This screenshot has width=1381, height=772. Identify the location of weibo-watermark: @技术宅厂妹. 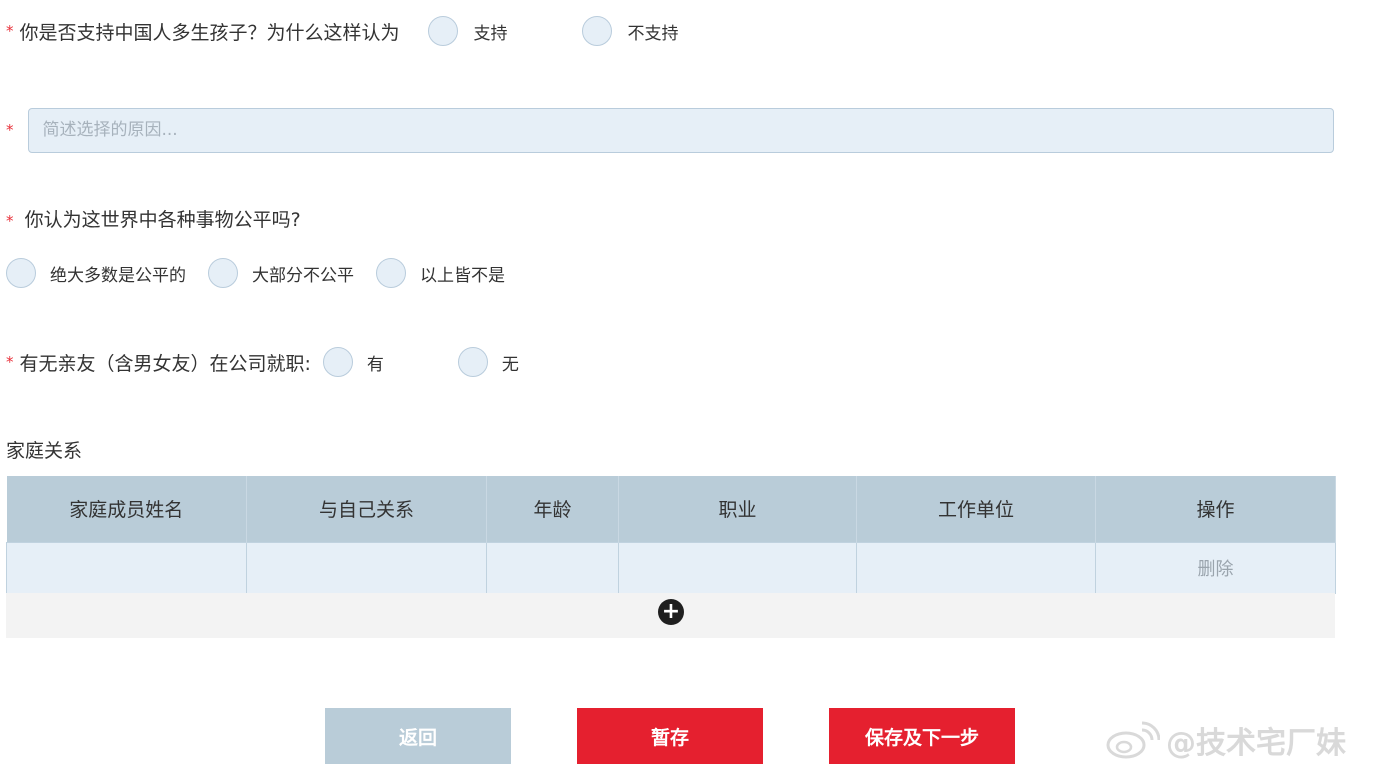
(1225, 740).